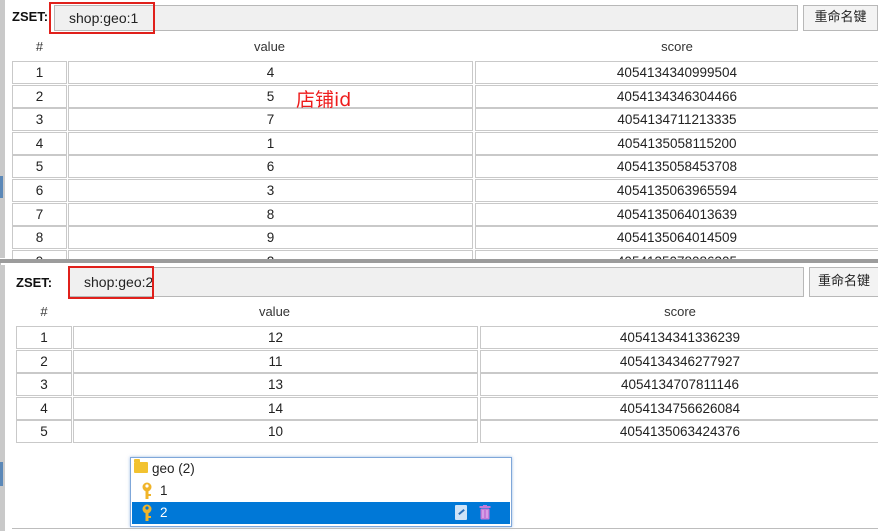 This screenshot has height=531, width=878. What do you see at coordinates (275, 337) in the screenshot?
I see `cell-value: 12` at bounding box center [275, 337].